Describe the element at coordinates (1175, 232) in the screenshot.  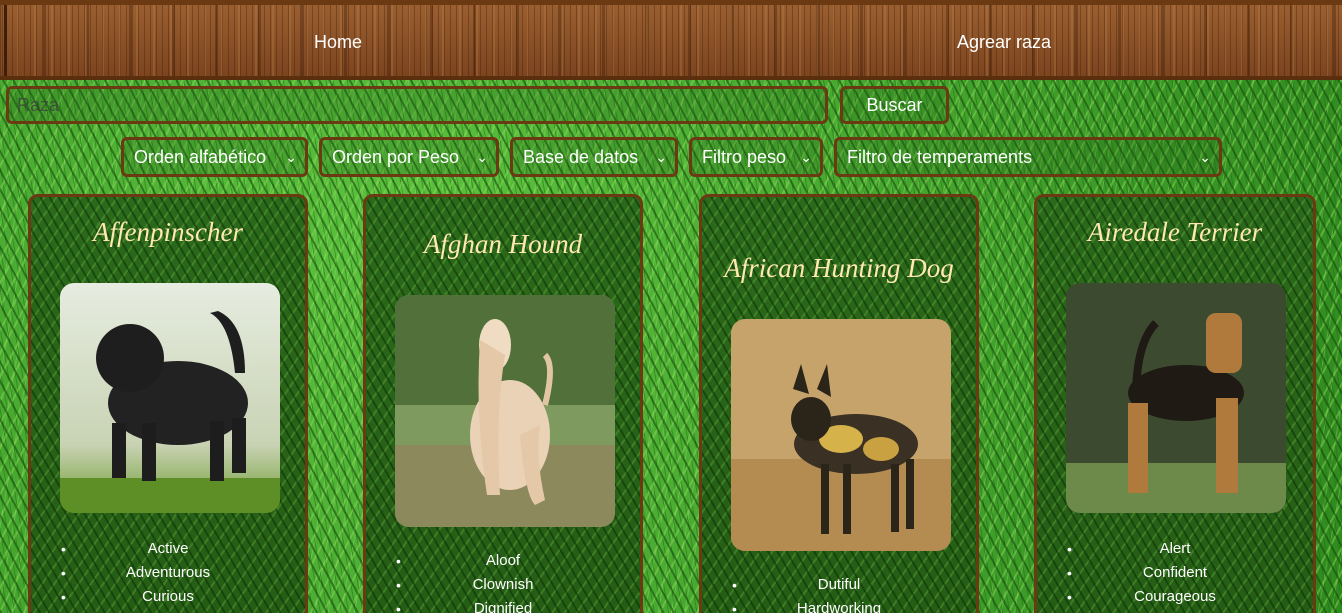
I see `breed-name: Airedale Terrier` at that location.